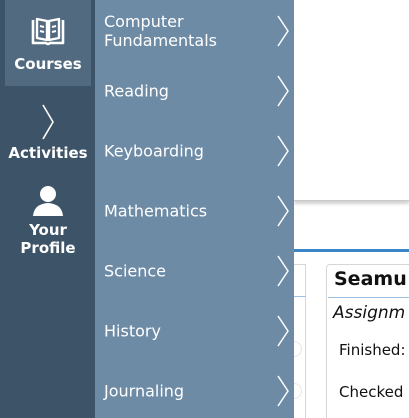  I want to click on content-top-panel, so click(351, 100).